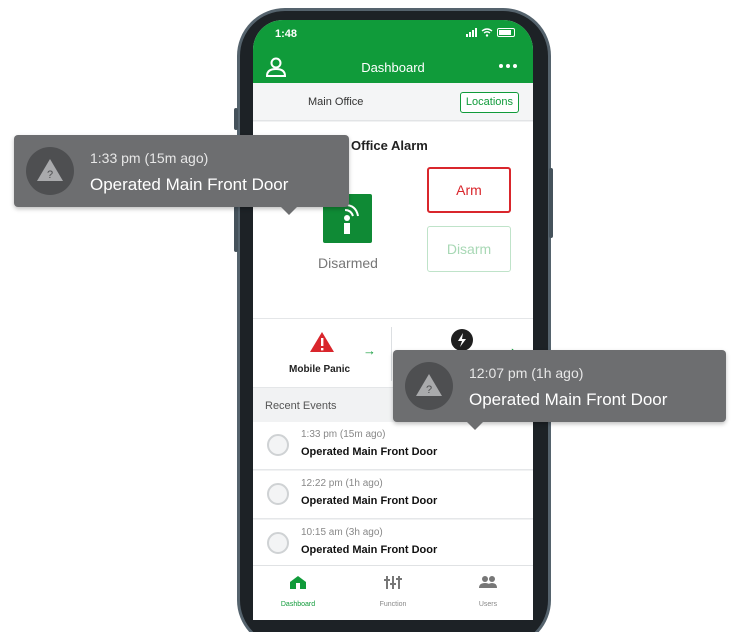  What do you see at coordinates (488, 582) in the screenshot?
I see `users-icon` at bounding box center [488, 582].